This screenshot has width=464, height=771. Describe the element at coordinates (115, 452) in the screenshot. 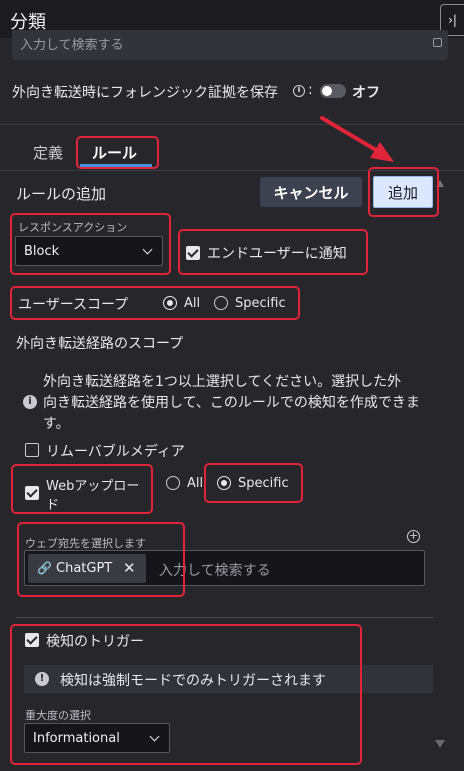

I see `removable-media-label: リムーバブルメディア` at that location.